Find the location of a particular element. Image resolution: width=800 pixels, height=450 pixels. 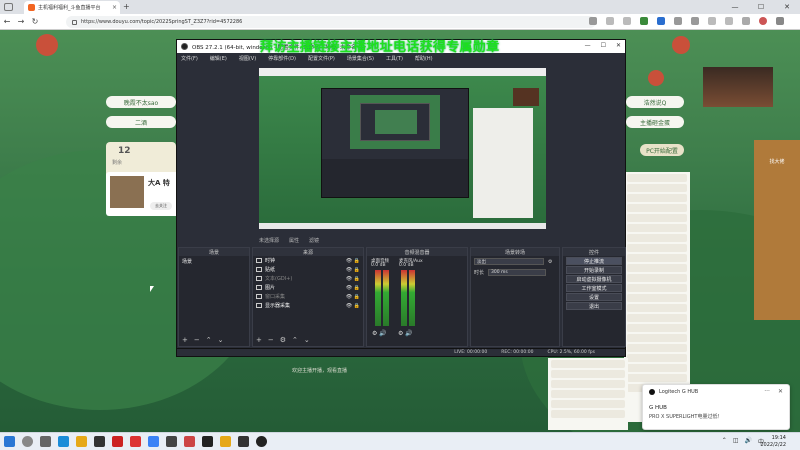

properties-button: 属性 is located at coordinates (294, 240).